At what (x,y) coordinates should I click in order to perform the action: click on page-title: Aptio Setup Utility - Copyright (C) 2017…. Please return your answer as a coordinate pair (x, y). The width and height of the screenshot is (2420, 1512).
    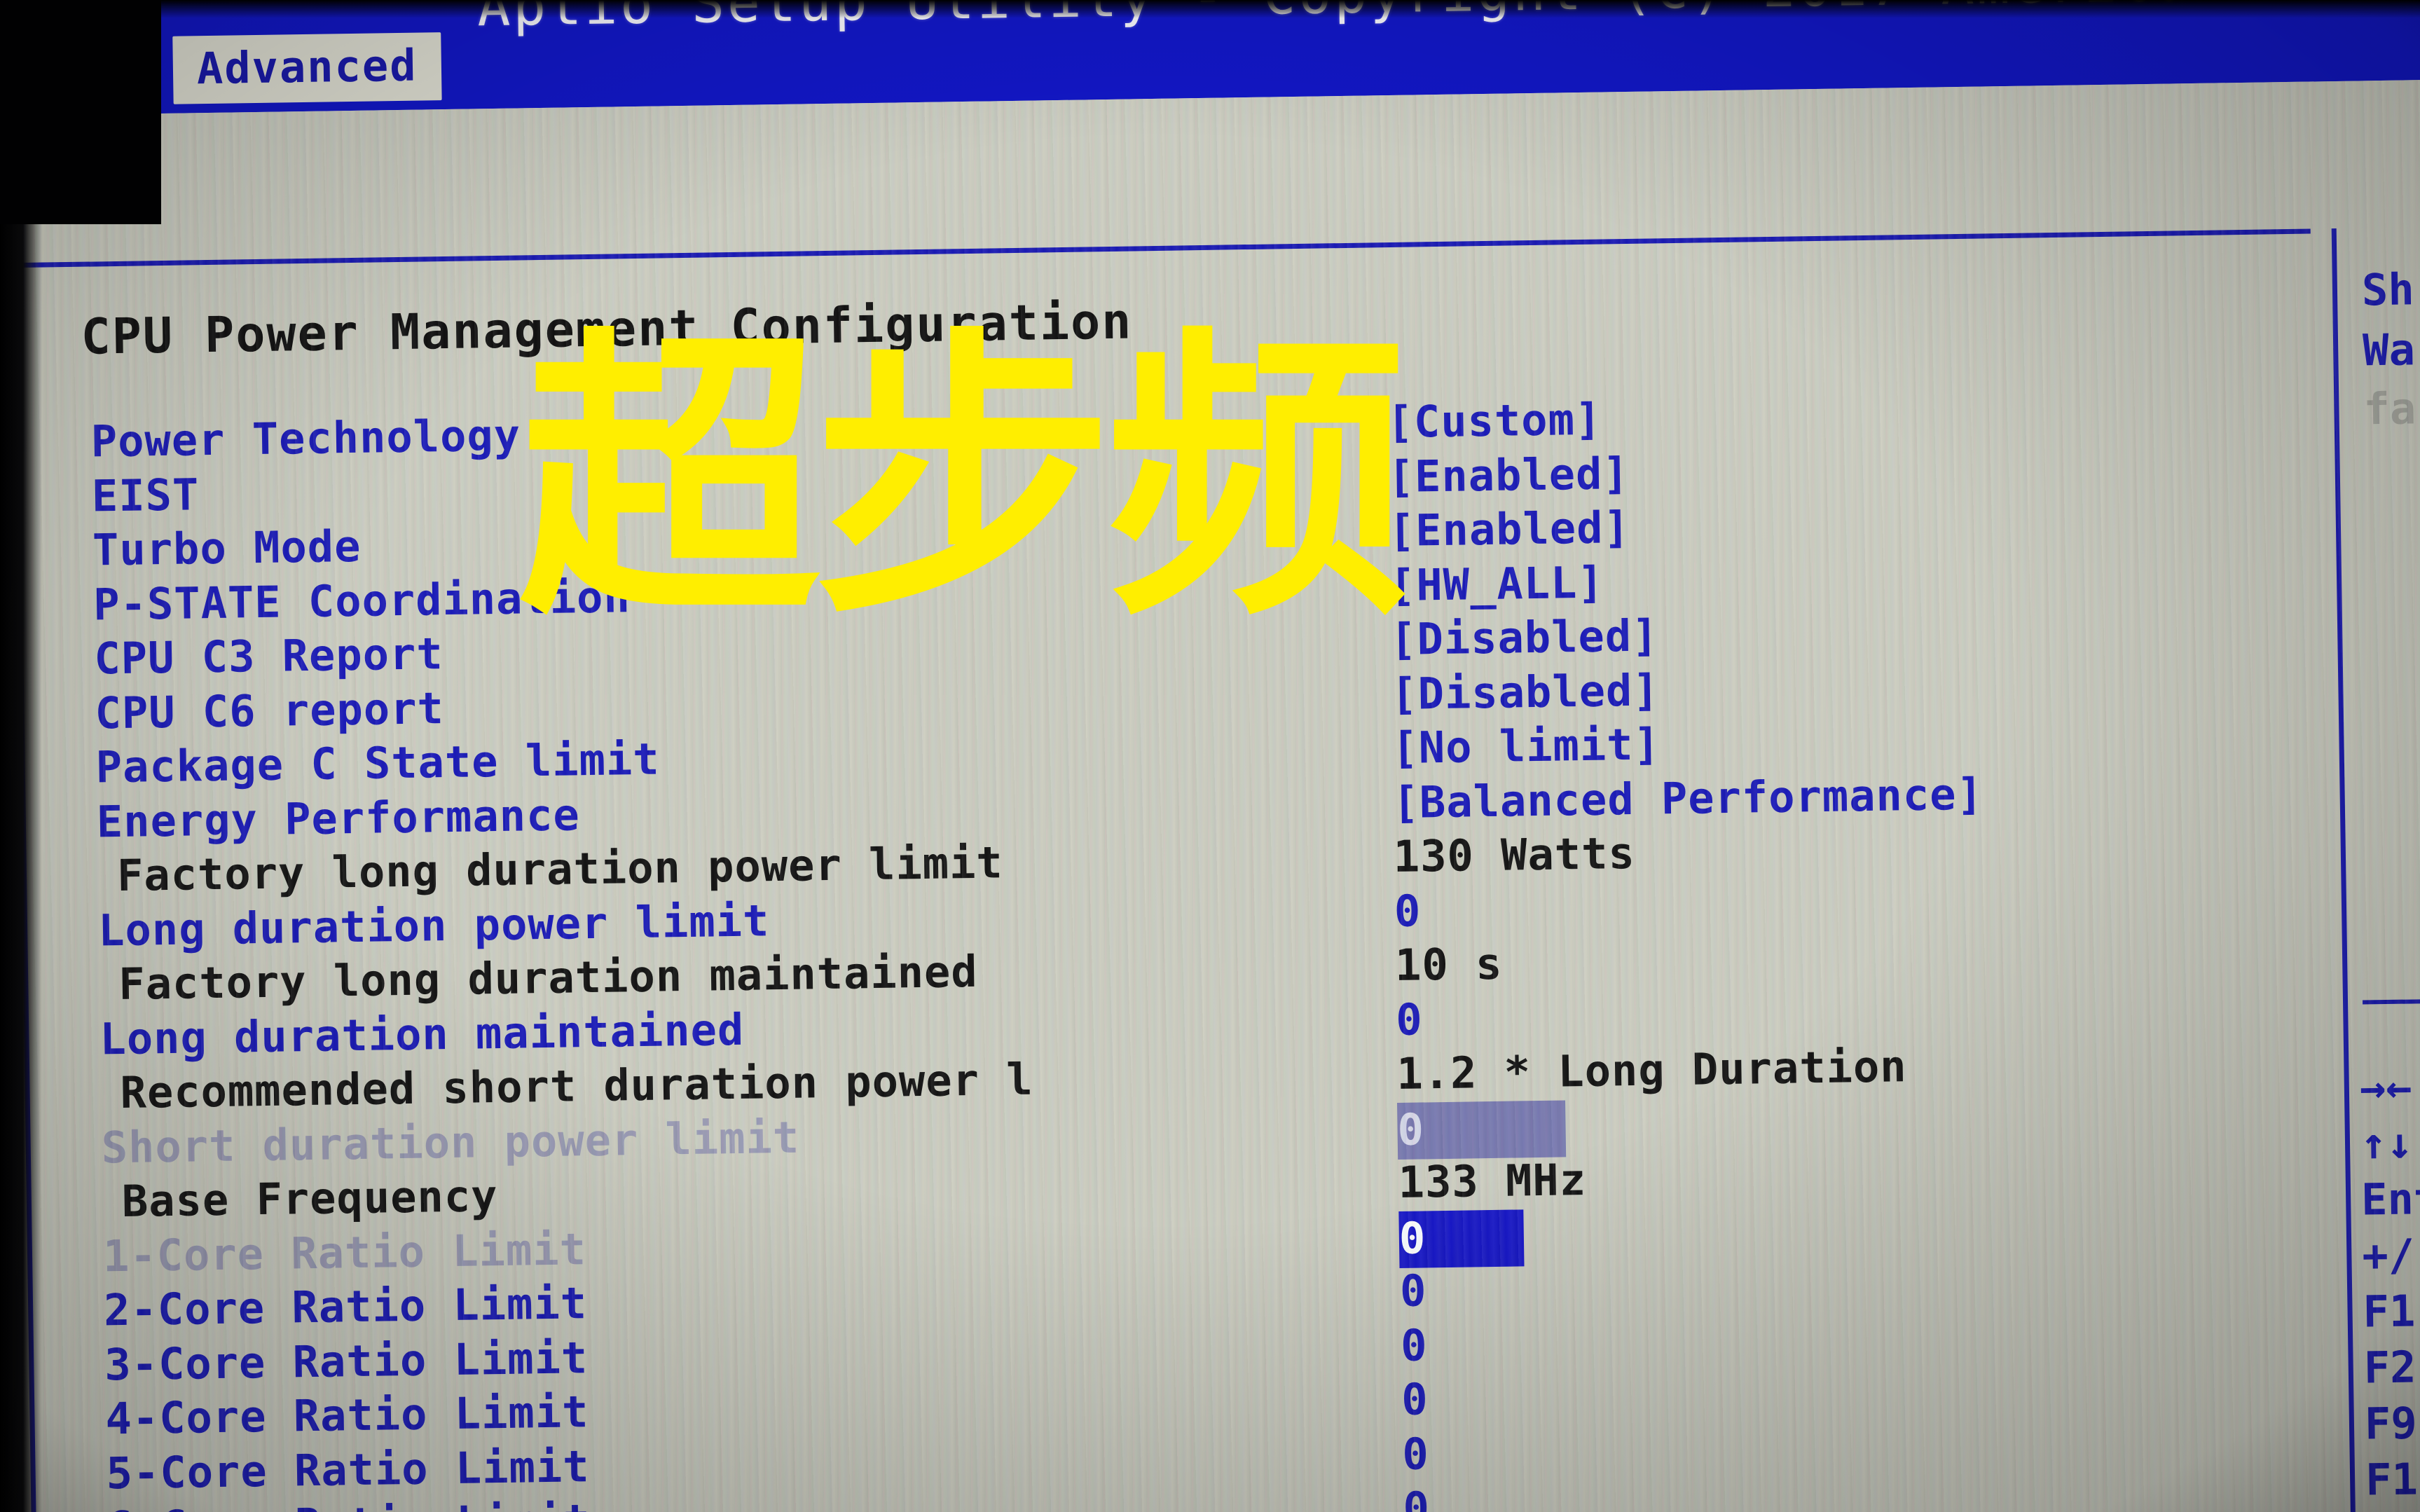
    Looking at the image, I should click on (1280, 21).